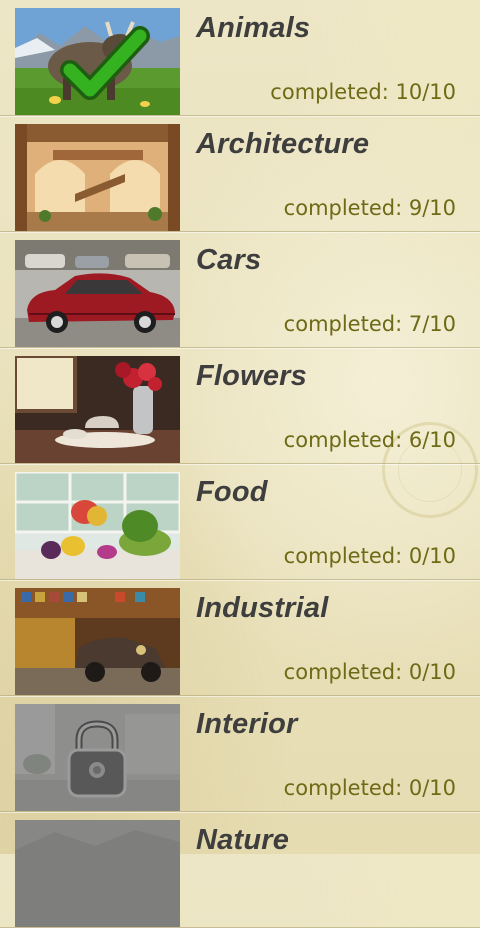  I want to click on category-thumbnail-industrial, so click(97, 641).